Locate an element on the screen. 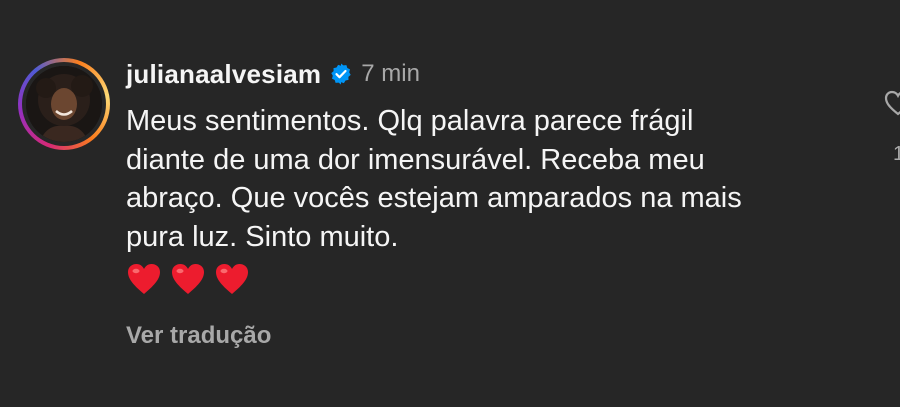 The width and height of the screenshot is (900, 407). avatar-story-ring is located at coordinates (64, 104).